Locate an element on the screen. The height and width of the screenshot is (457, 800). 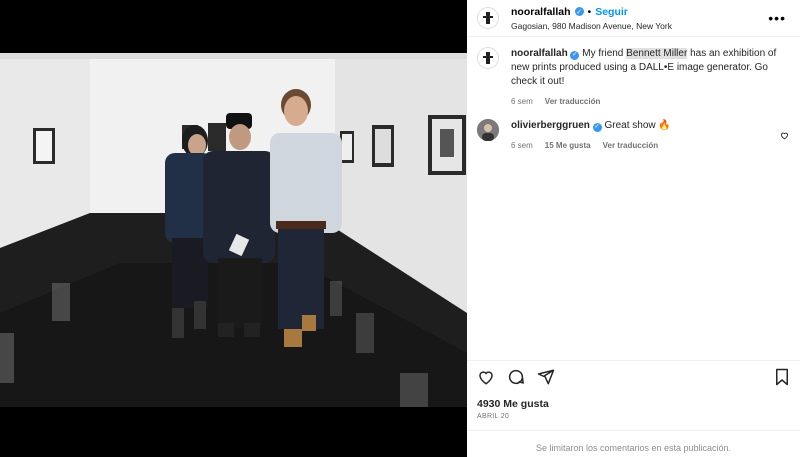
comment-like-heart-icon is located at coordinates (785, 136).